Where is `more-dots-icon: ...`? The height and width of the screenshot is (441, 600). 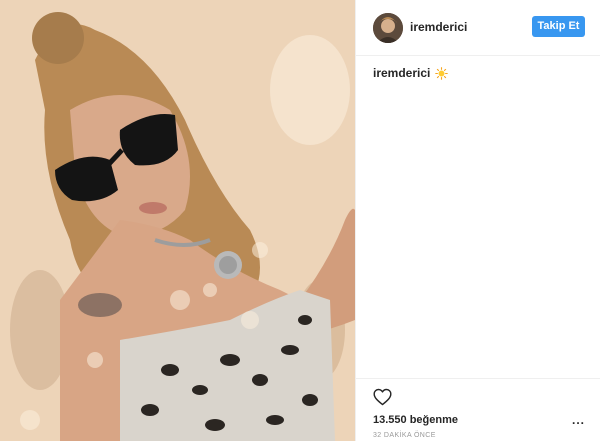 more-dots-icon: ... is located at coordinates (578, 420).